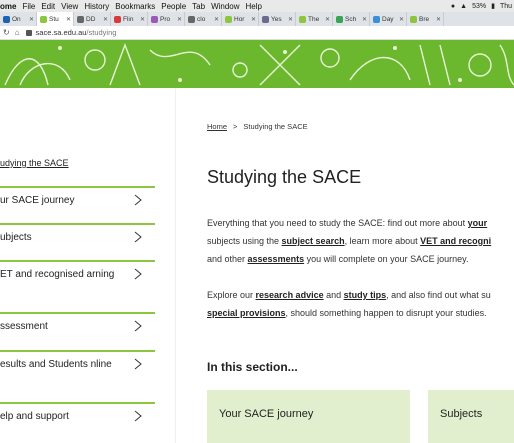 Image resolution: width=514 pixels, height=443 pixels. I want to click on reload-icon: ↻, so click(6, 32).